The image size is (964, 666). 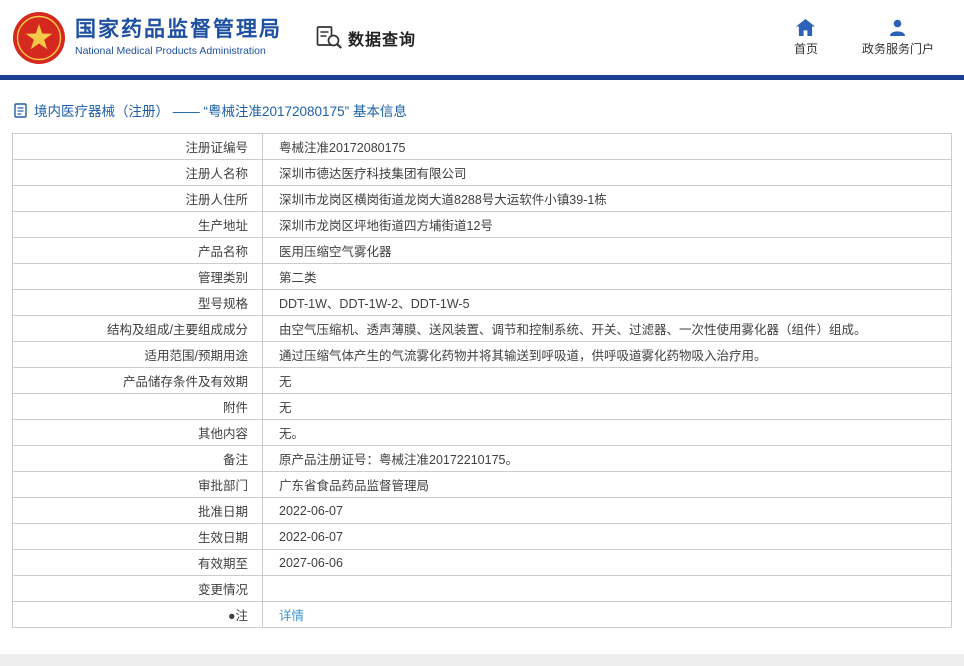 I want to click on table-row: 批准日期 2022-06-07, so click(x=482, y=510).